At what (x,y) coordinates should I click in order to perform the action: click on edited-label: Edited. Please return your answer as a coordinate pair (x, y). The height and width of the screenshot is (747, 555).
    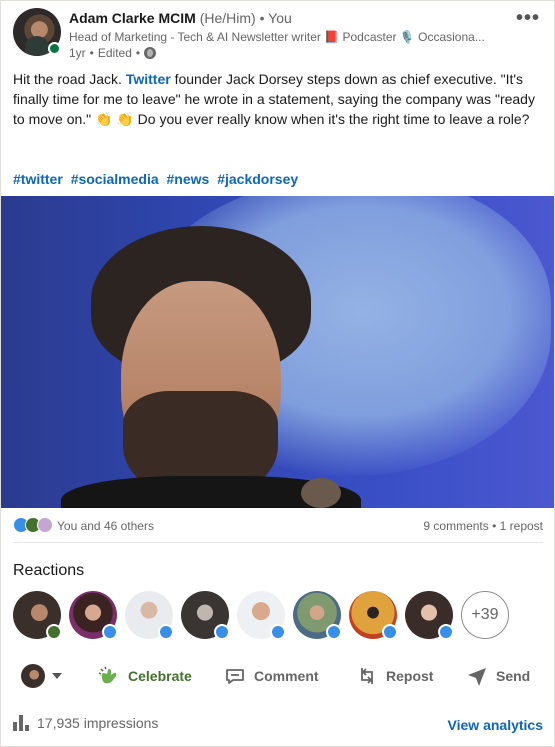
    Looking at the image, I should click on (114, 53).